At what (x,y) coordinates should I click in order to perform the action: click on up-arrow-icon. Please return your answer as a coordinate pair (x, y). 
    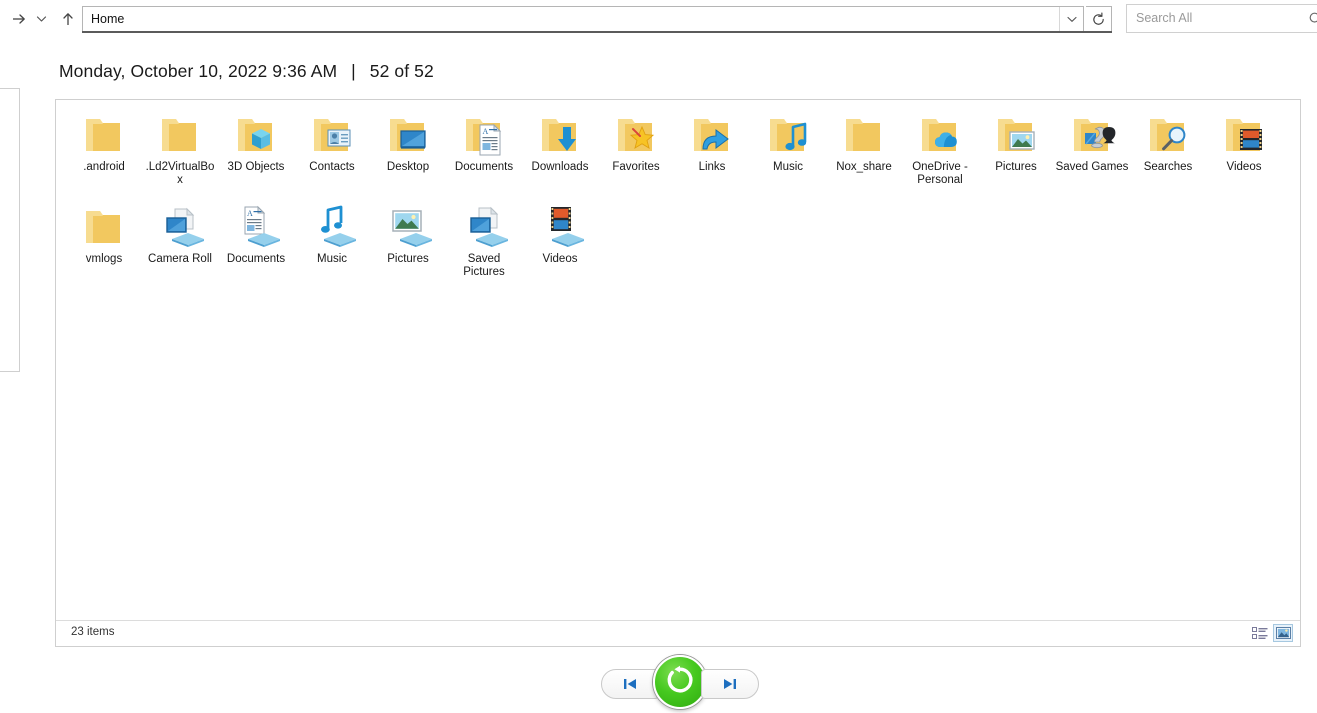
    Looking at the image, I should click on (68, 19).